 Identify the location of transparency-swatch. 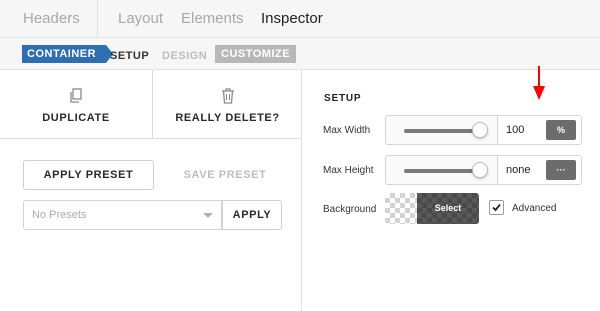
(401, 208).